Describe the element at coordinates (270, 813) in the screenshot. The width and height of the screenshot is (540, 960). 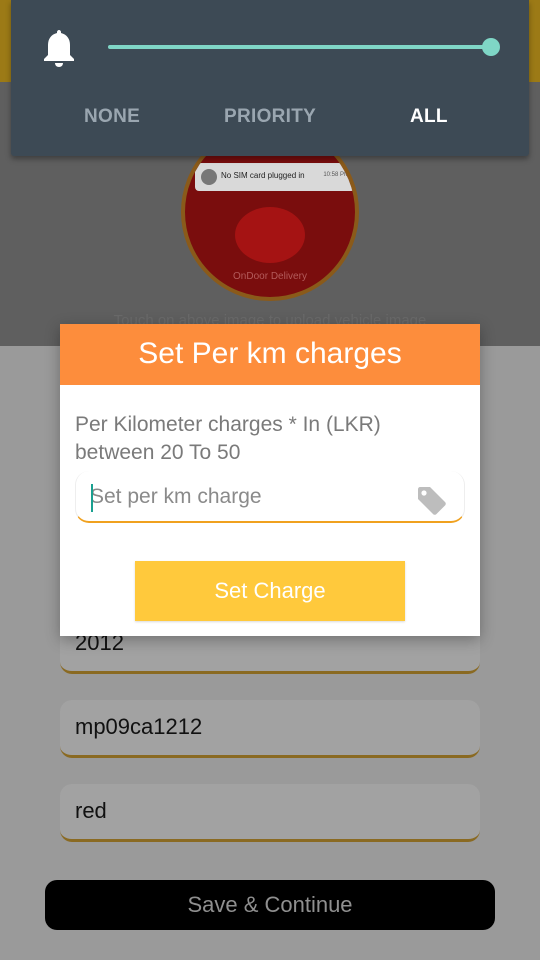
I see `vehicle-color-field: red` at that location.